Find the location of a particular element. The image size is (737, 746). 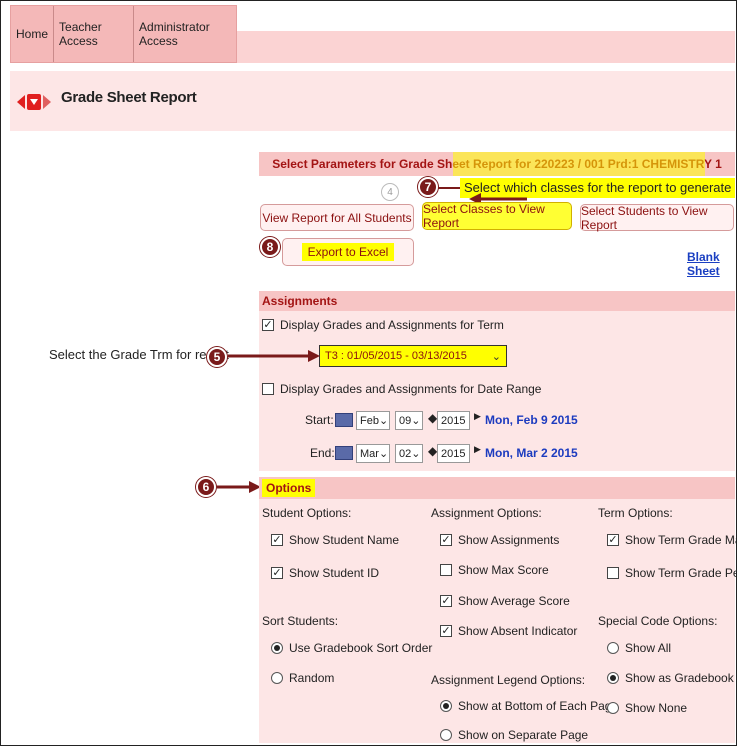

use-gradebook-sort-label: Use Gradebook Sort Order is located at coordinates (361, 648).